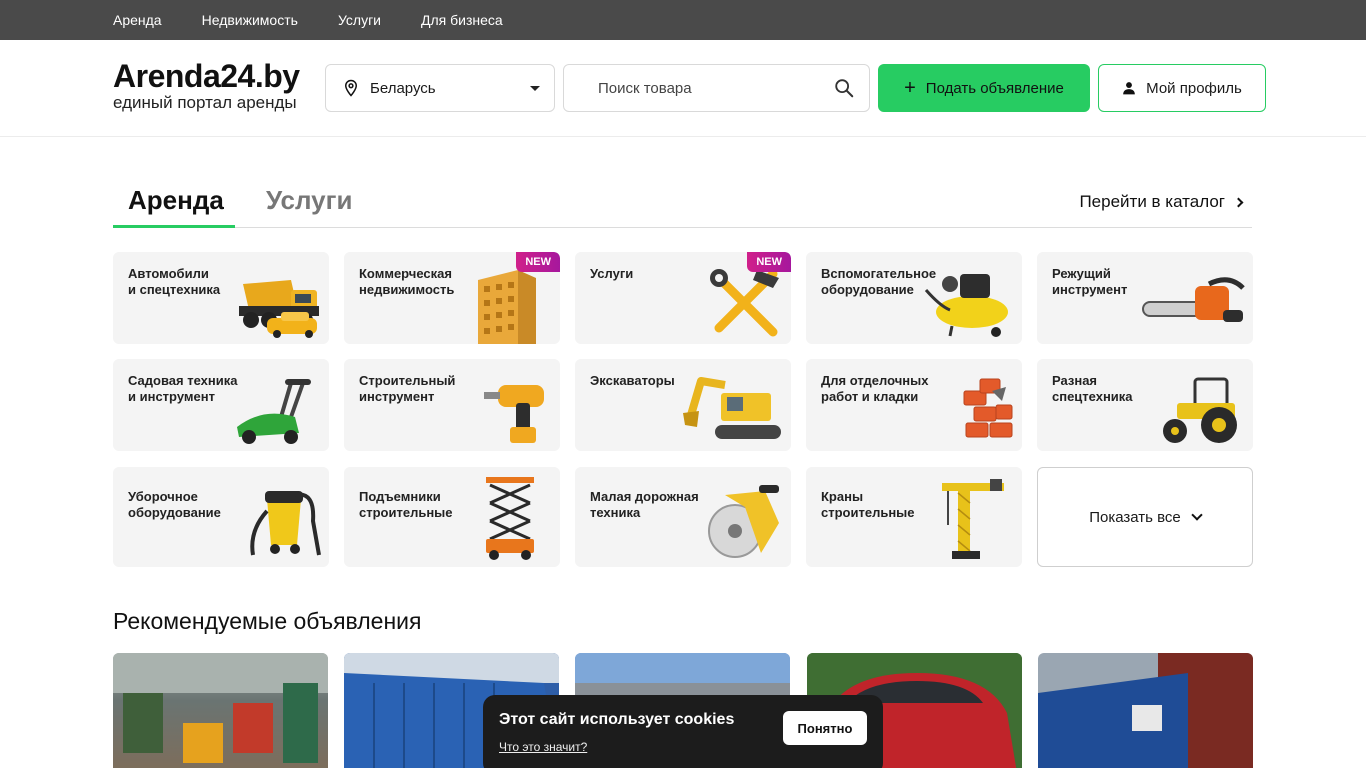 The image size is (1366, 768). I want to click on tab-services: Услуги, so click(309, 200).